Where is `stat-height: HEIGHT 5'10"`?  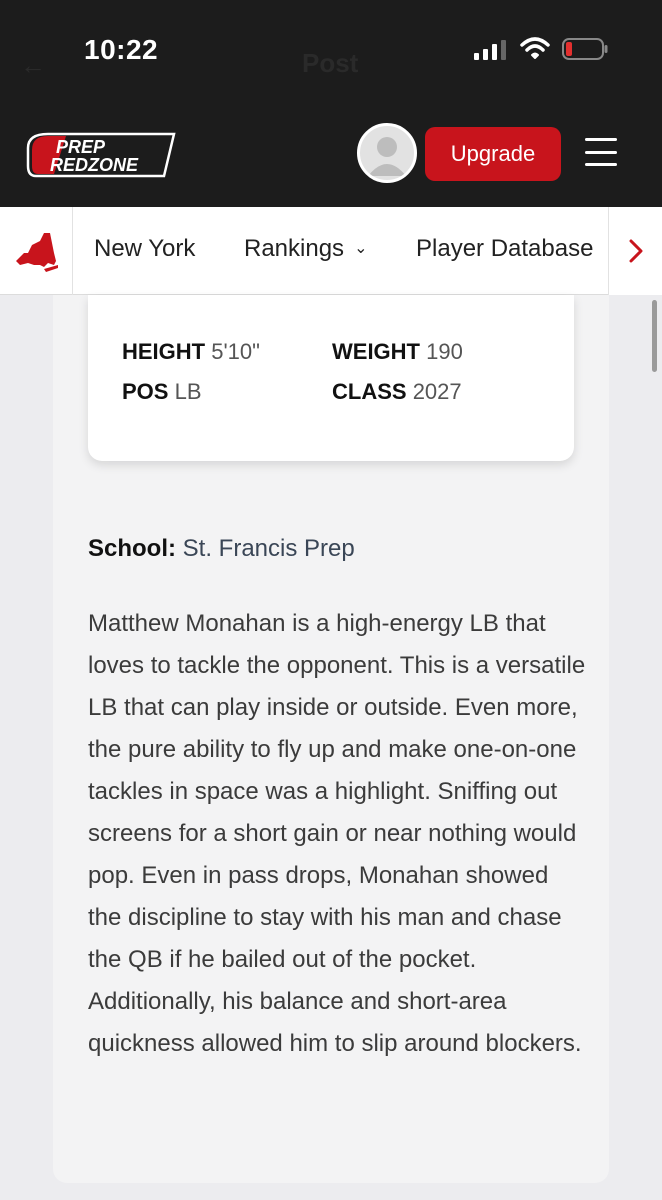 stat-height: HEIGHT 5'10" is located at coordinates (191, 352).